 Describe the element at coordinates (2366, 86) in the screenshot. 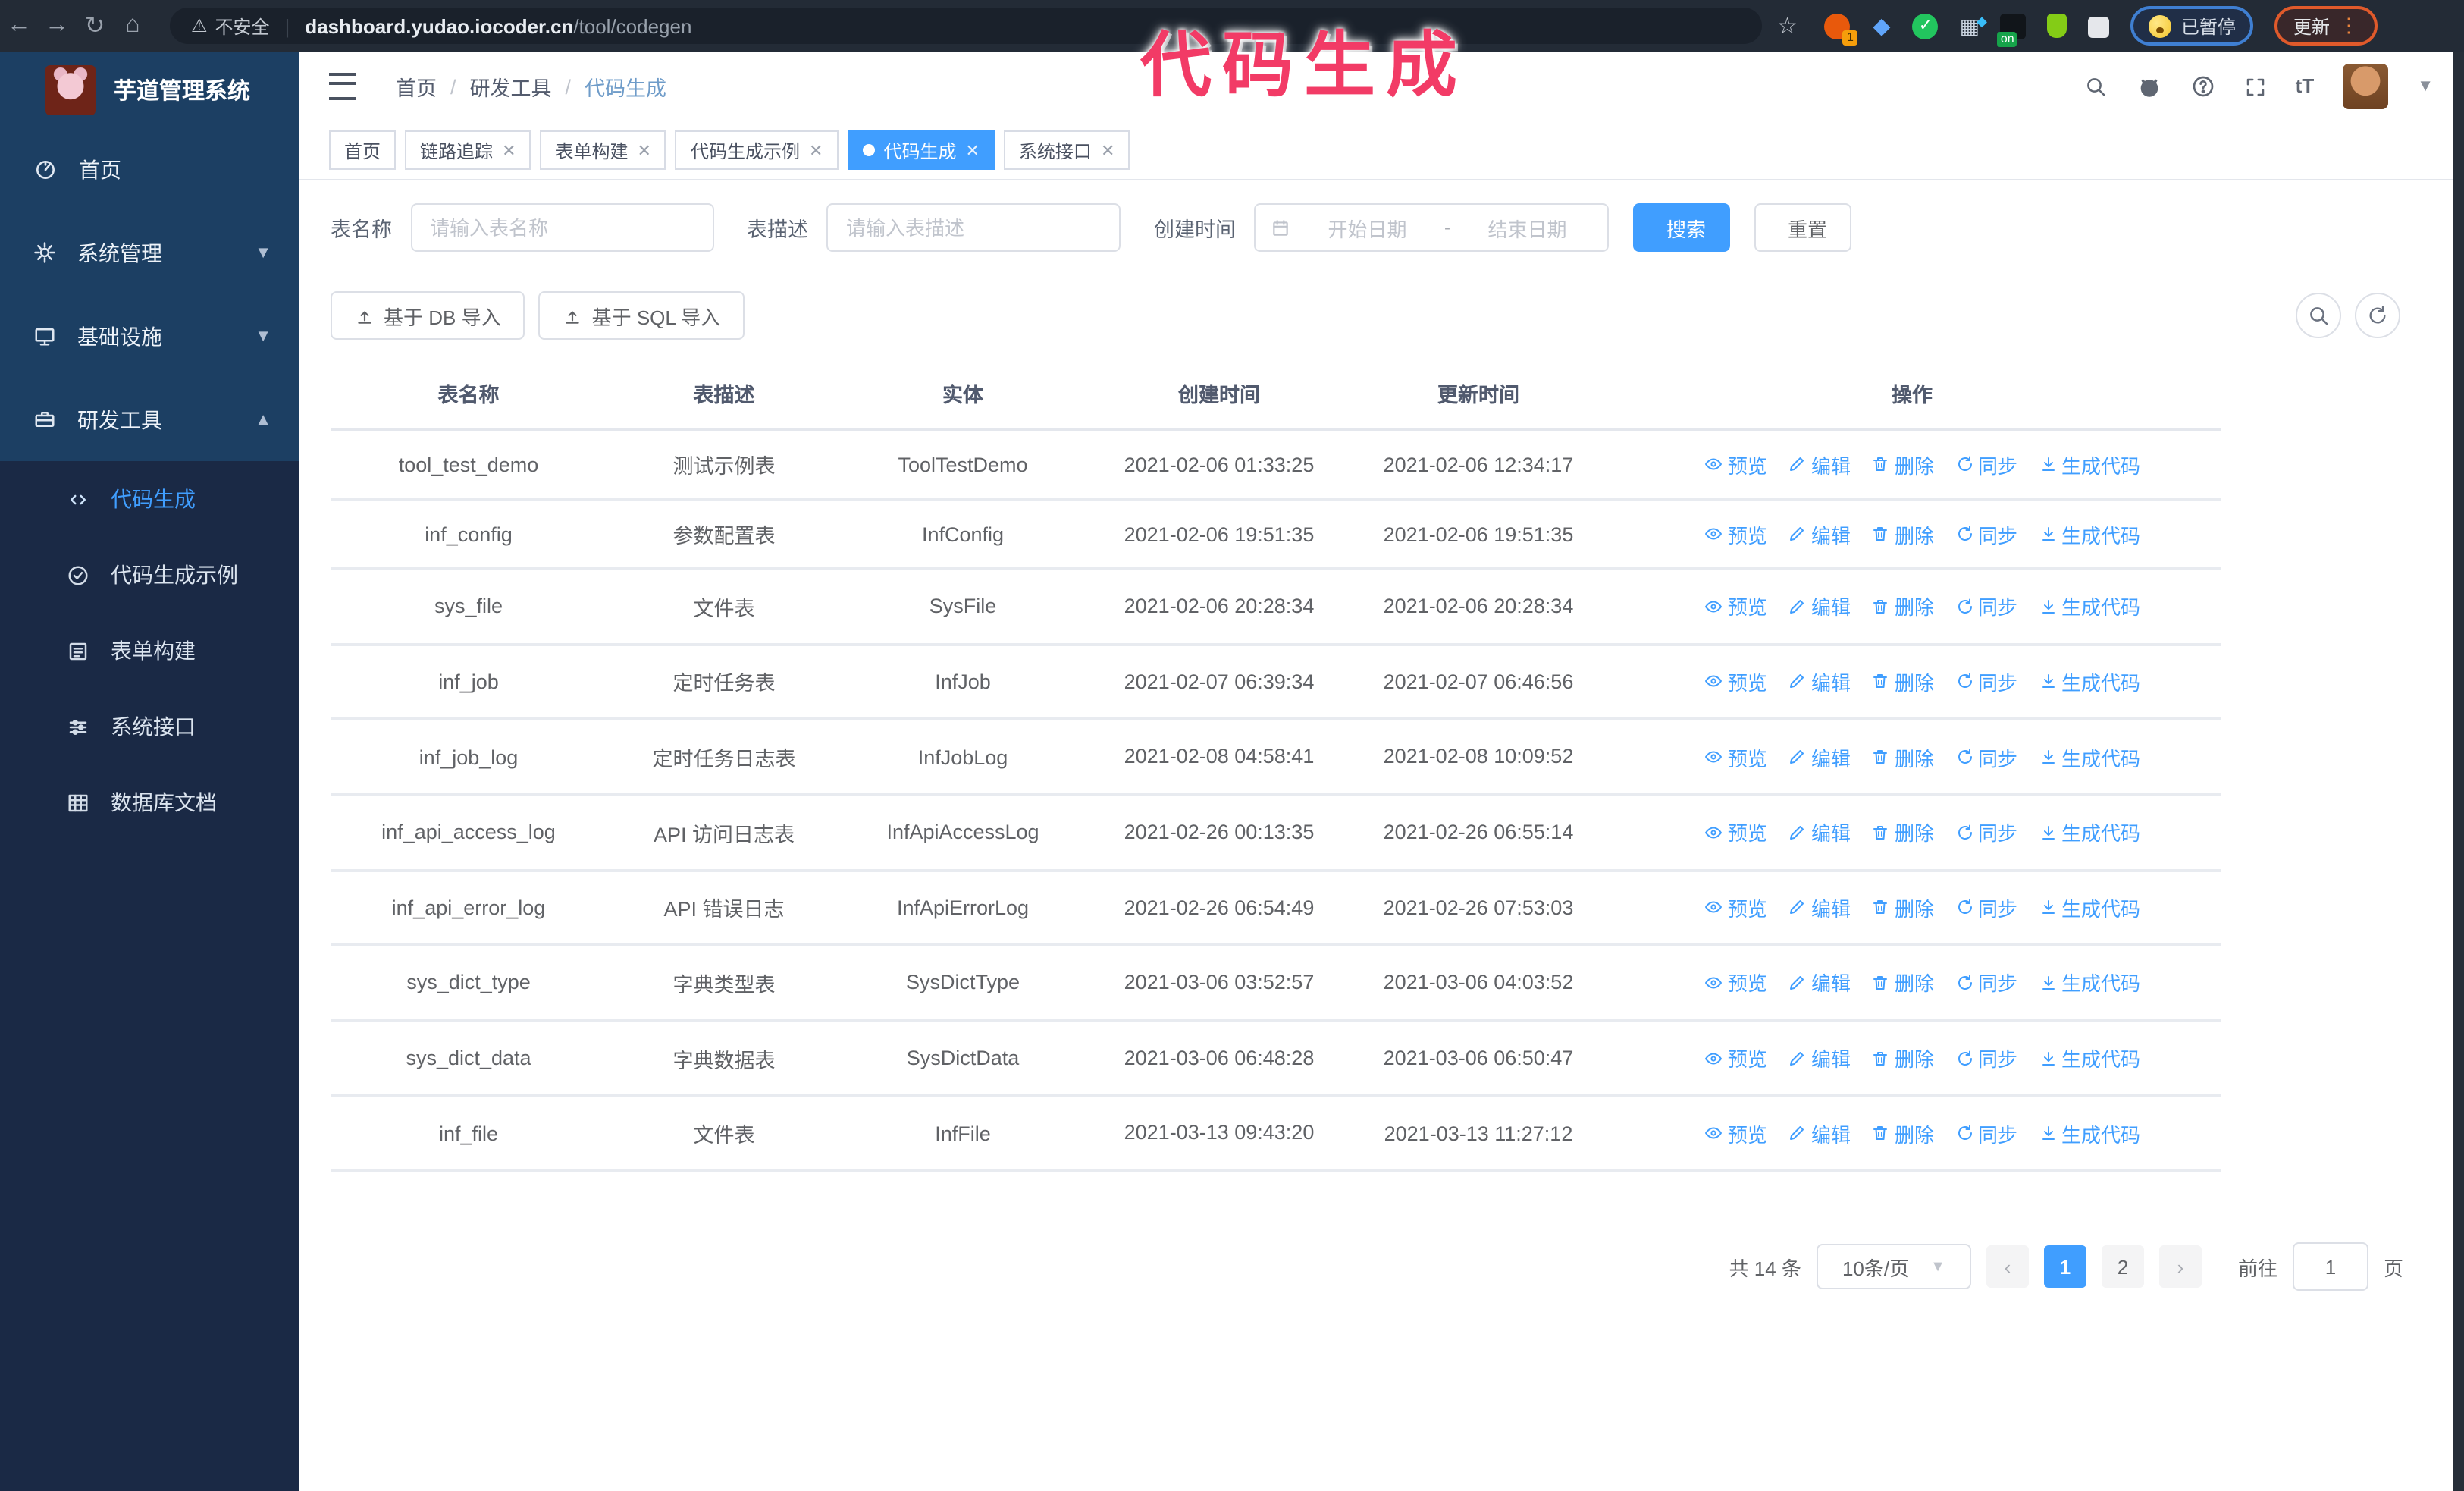

I see `user-avatar` at that location.